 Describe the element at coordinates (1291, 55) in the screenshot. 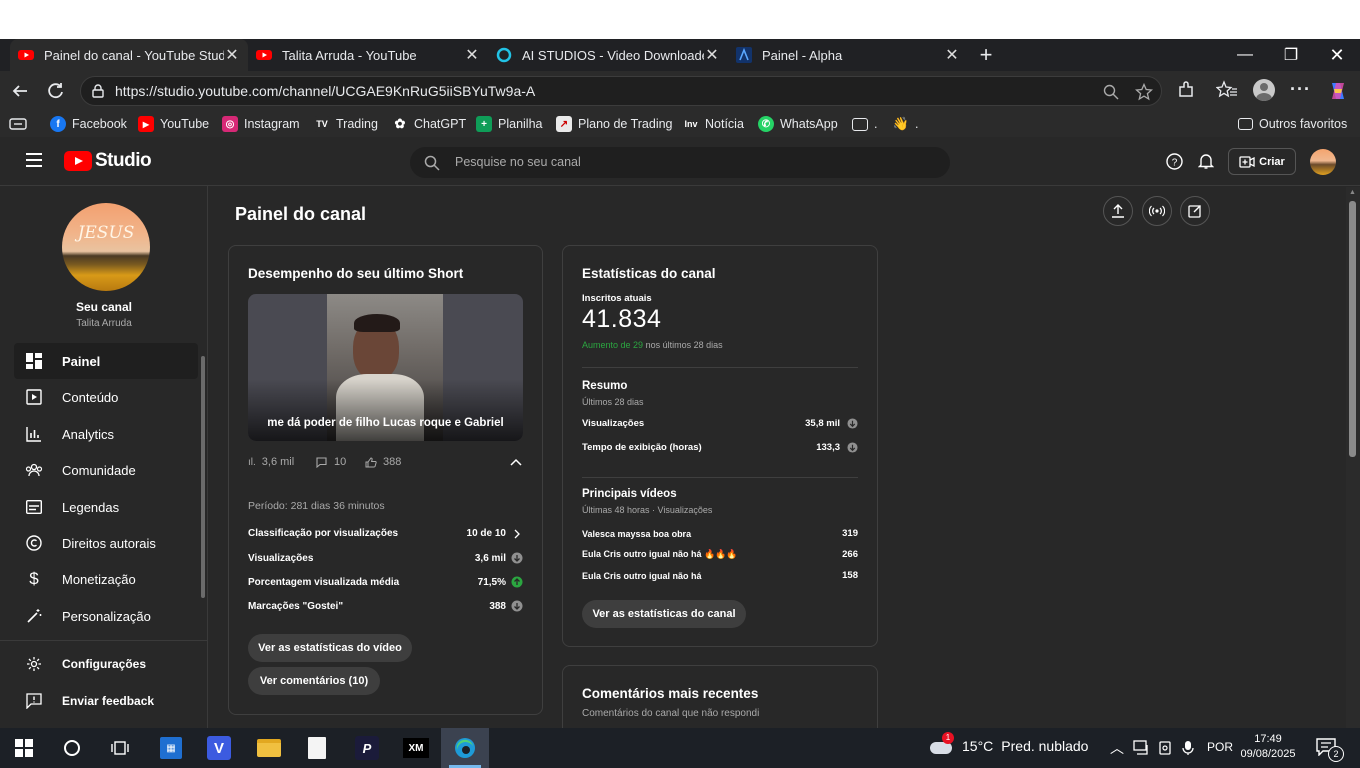

I see `restore-button: ❐` at that location.